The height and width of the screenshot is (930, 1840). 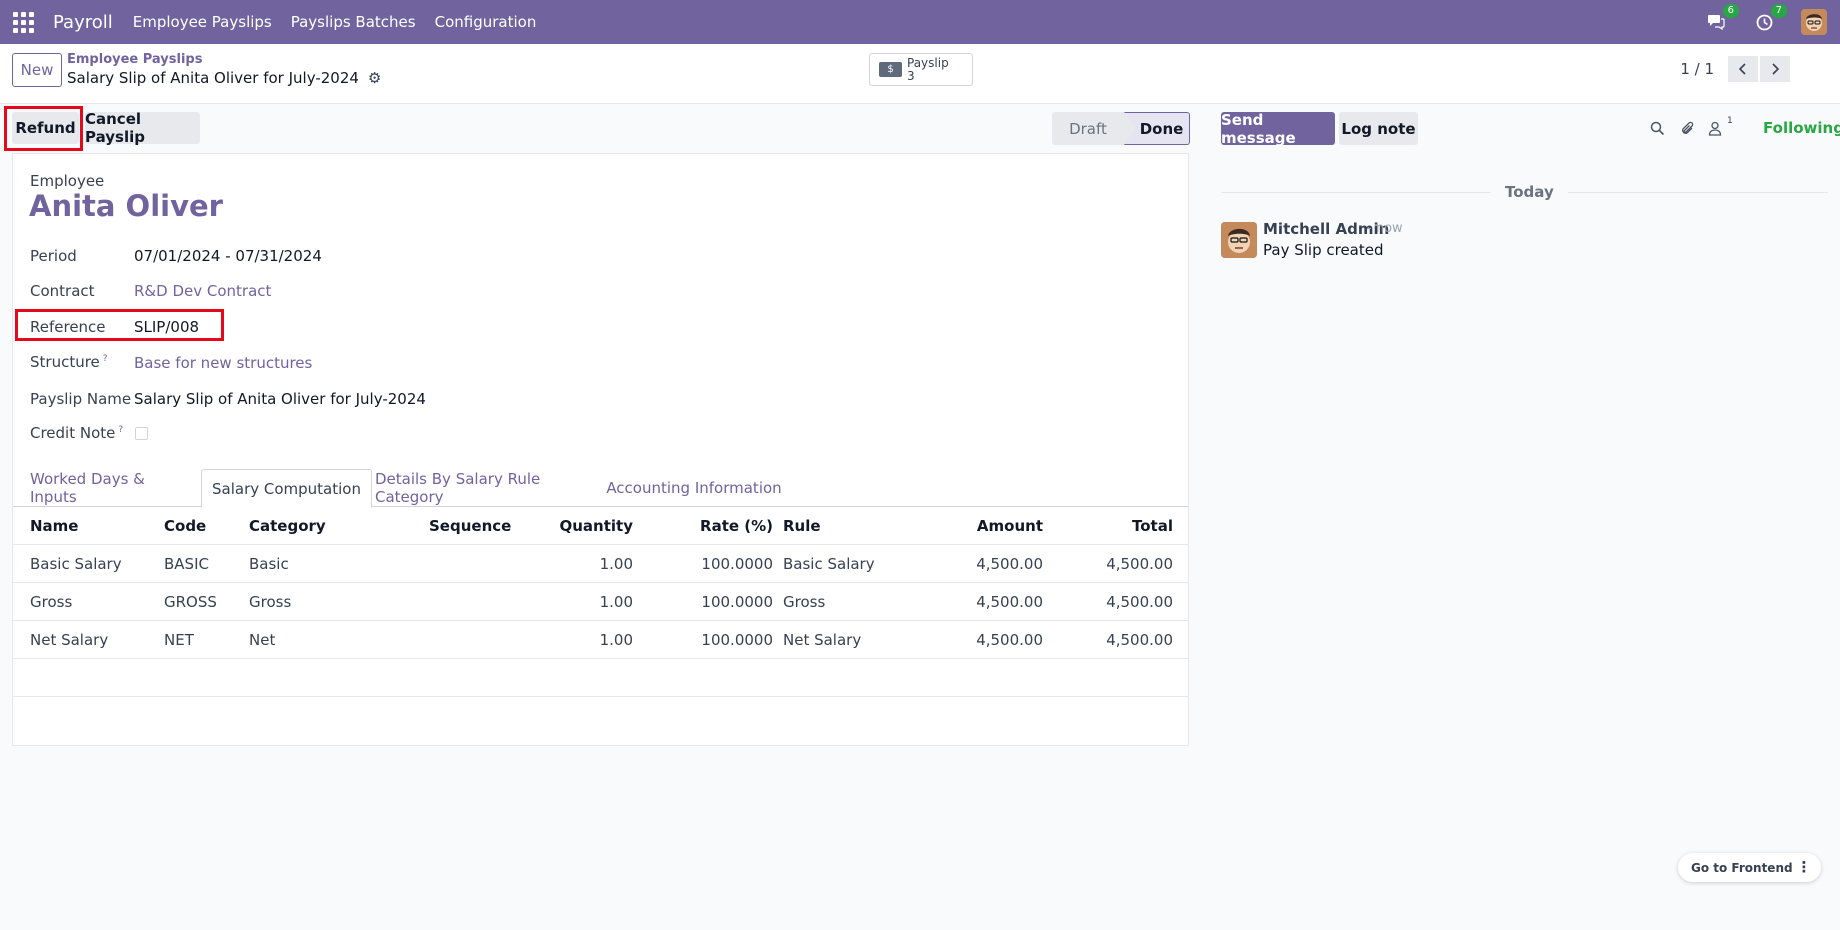 I want to click on tab-worked-days: Worked Days & Inputs, so click(x=105, y=488).